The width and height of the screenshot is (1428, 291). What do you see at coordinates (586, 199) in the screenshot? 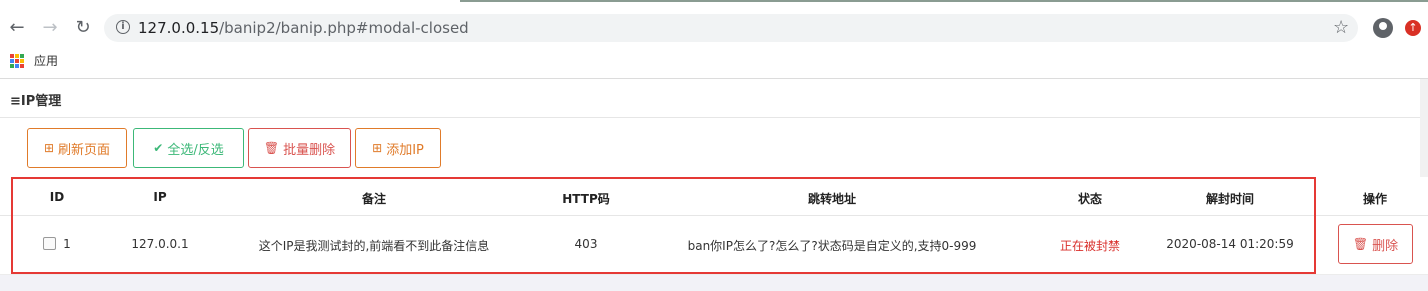
I see `header-http: HTTP码` at bounding box center [586, 199].